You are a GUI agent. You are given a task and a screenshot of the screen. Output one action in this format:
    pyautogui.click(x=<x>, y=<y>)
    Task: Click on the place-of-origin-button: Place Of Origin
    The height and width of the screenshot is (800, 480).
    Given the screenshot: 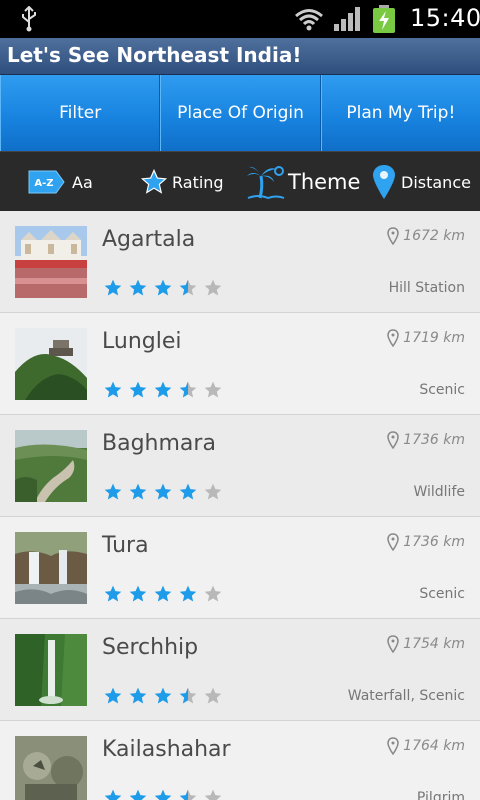 What is the action you would take?
    pyautogui.click(x=240, y=113)
    